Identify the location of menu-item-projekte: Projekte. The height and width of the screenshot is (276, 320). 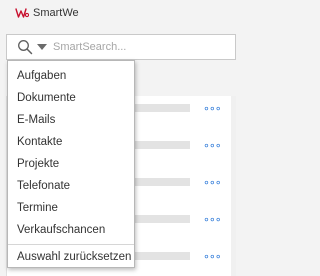
(71, 164).